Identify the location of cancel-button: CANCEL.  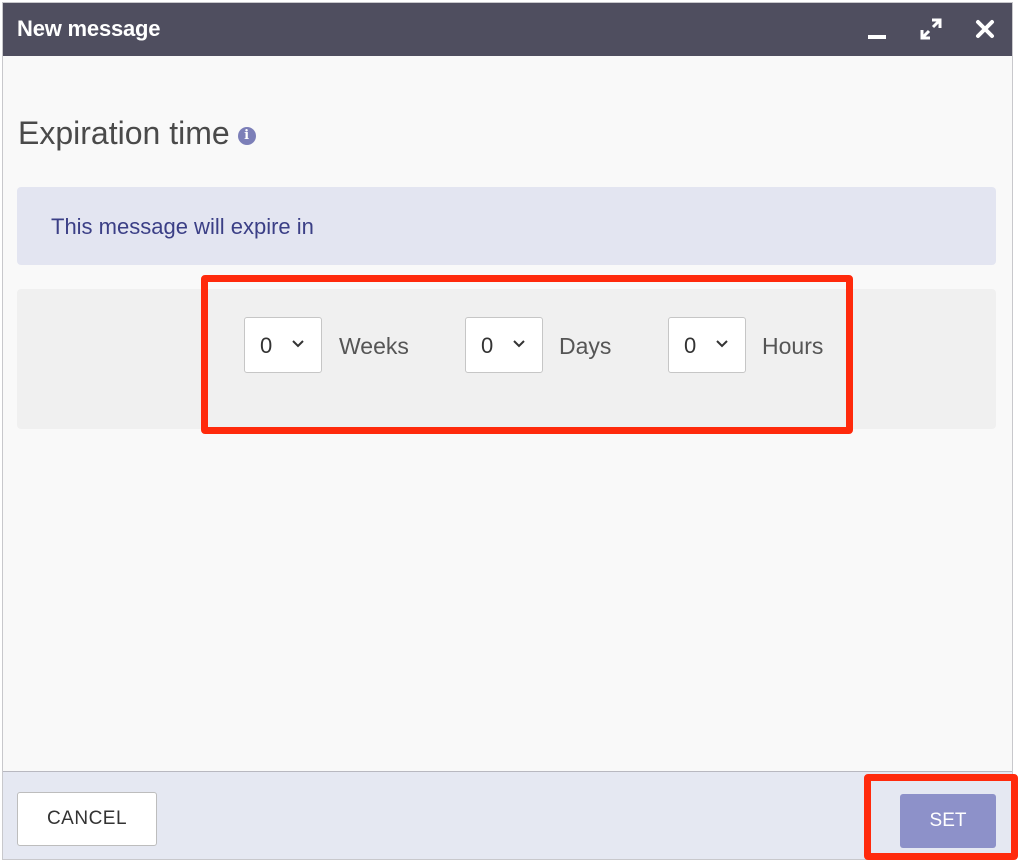
(87, 819).